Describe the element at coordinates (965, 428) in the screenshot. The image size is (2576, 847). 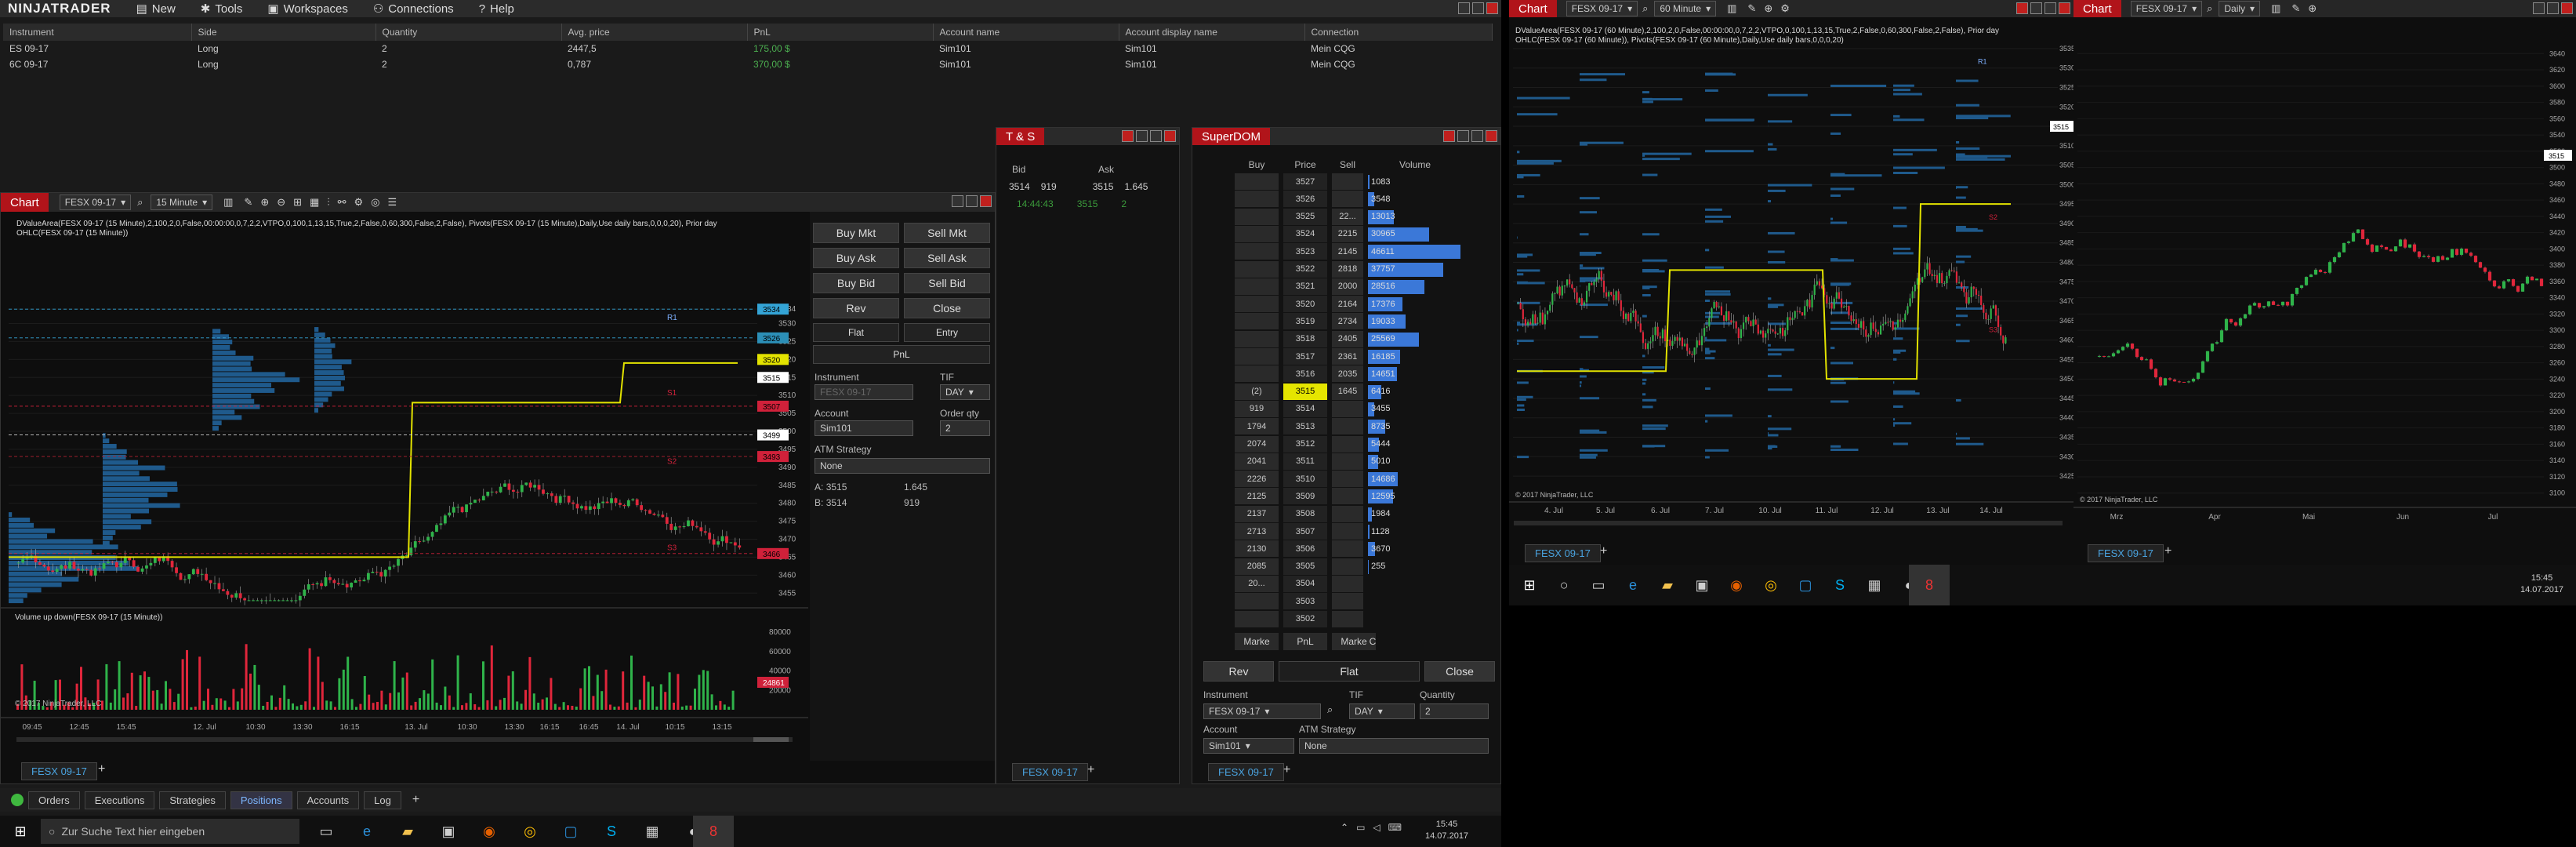
I see `qty-stepper: 2` at that location.